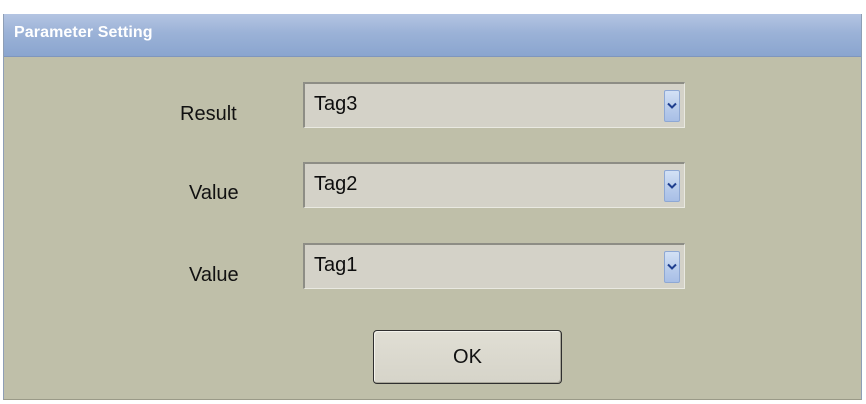 This screenshot has height=404, width=866. I want to click on dropdown-selected-value: Tag1, so click(336, 265).